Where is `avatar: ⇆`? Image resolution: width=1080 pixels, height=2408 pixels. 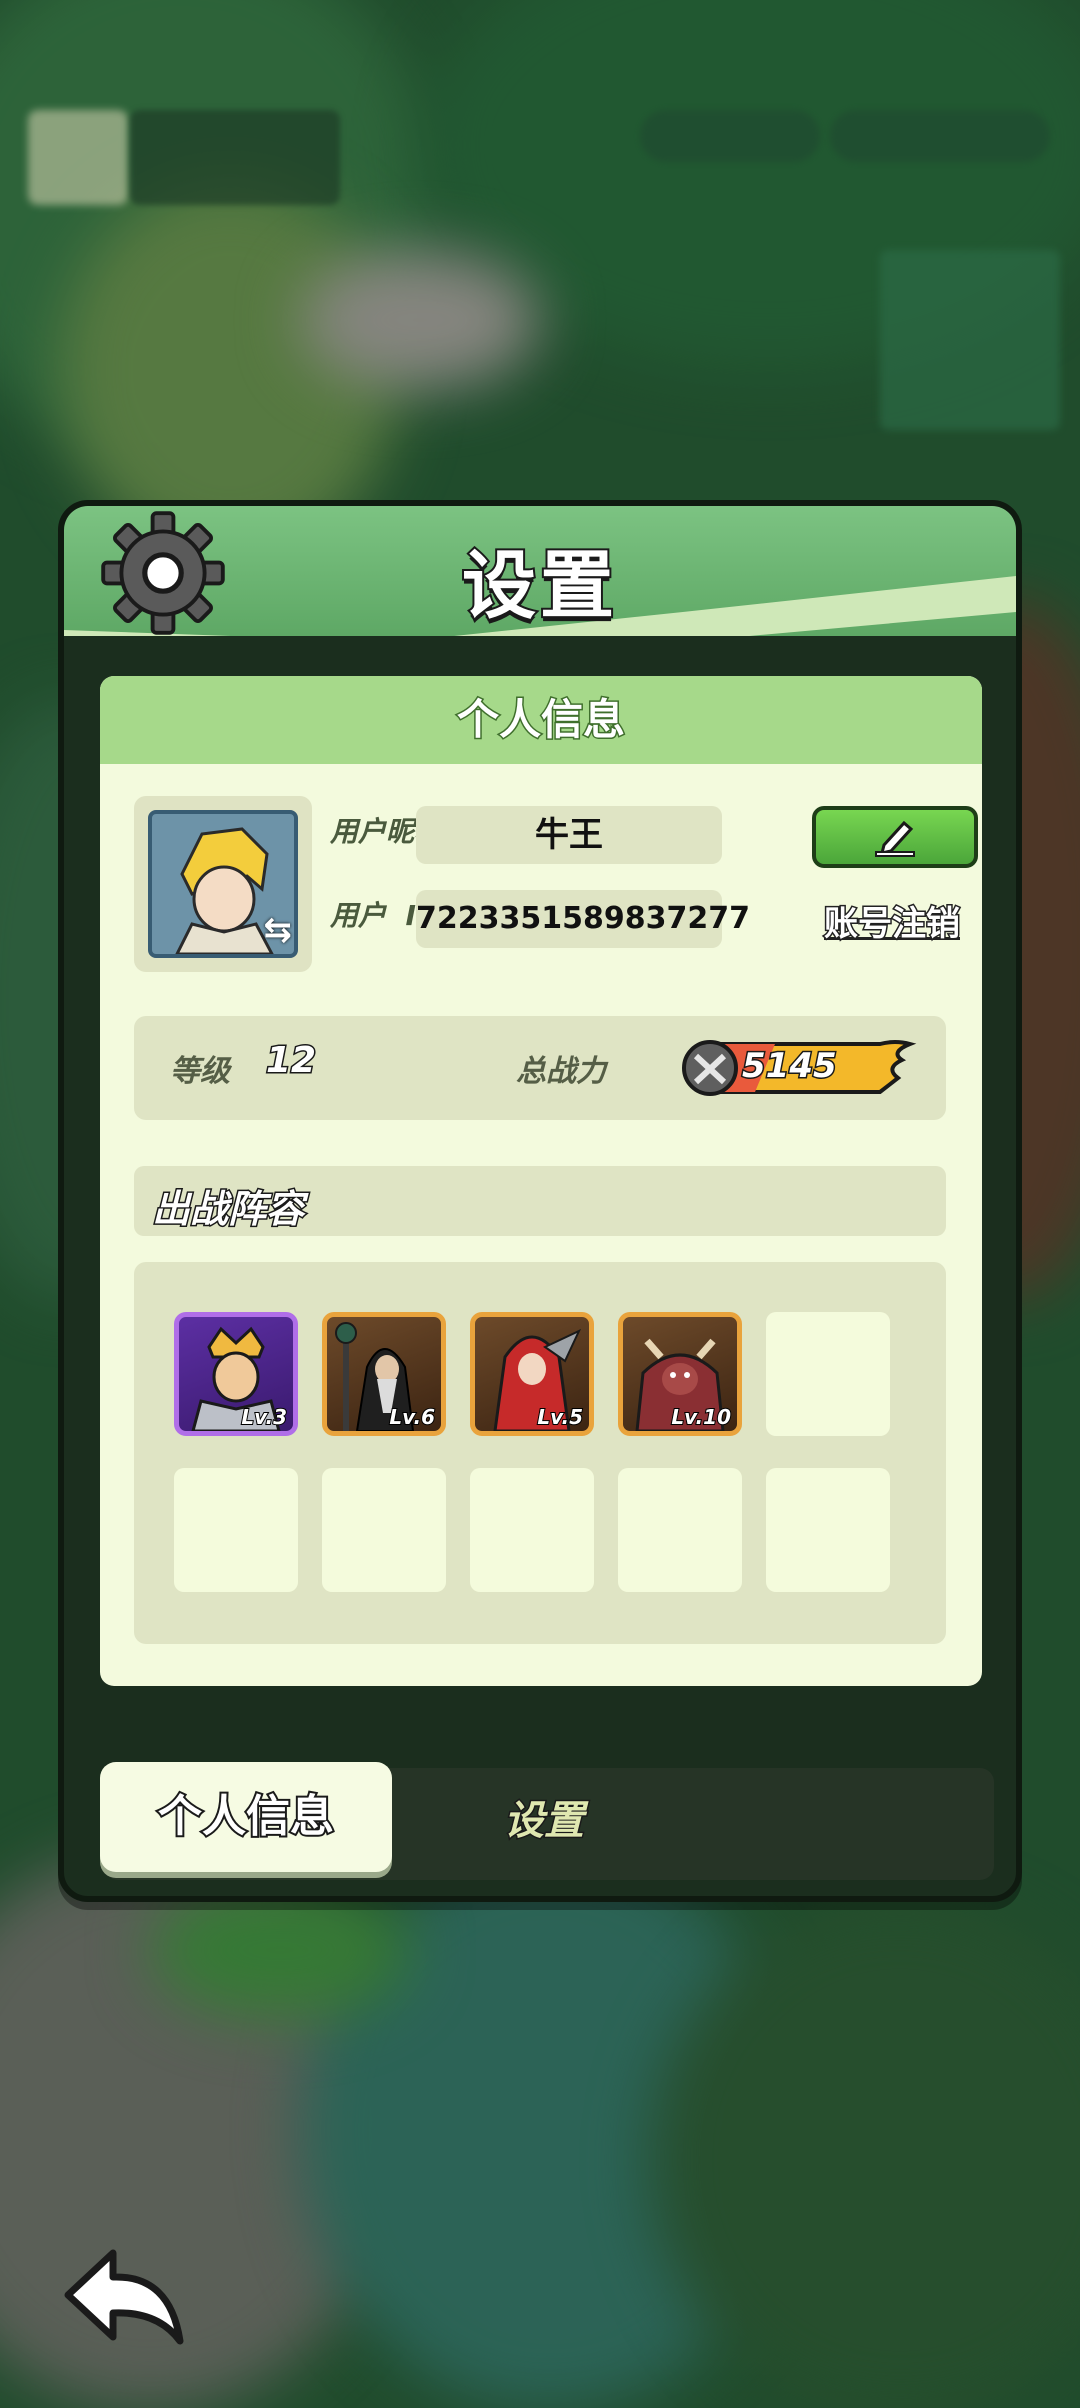
avatar: ⇆ is located at coordinates (223, 884).